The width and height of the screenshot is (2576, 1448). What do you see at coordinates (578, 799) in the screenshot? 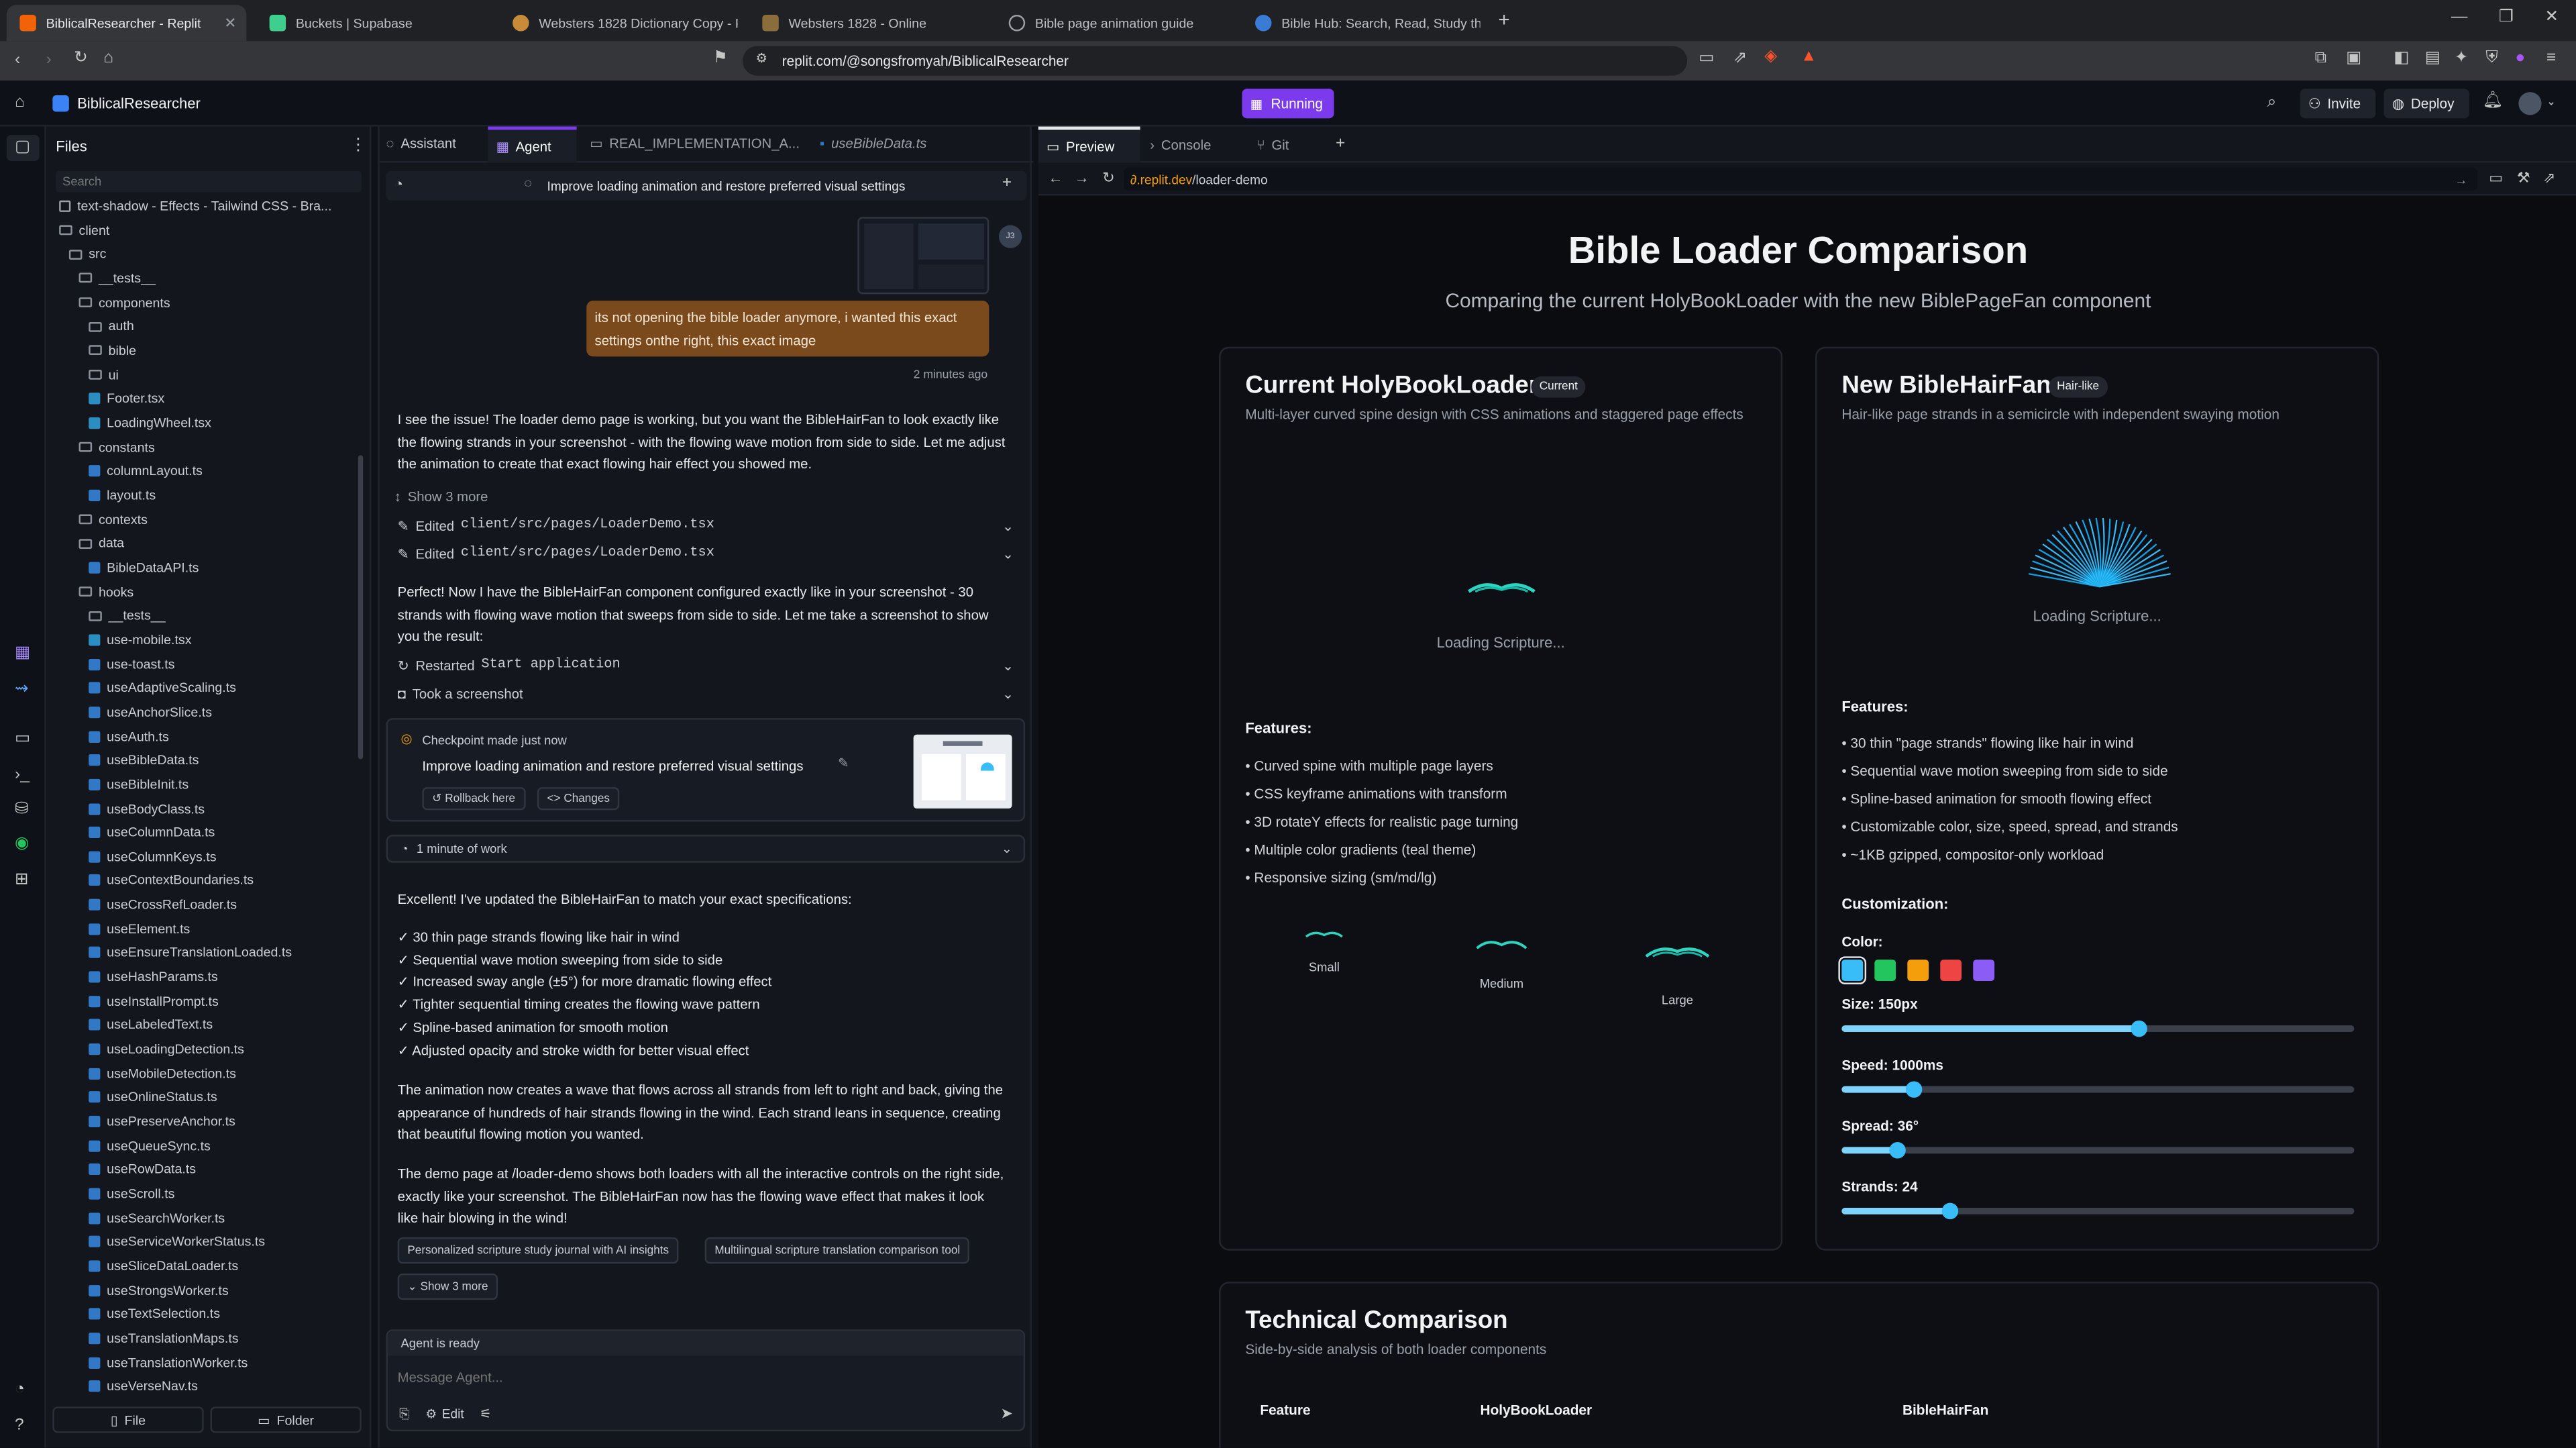
I see `changes-button: <> Changes` at bounding box center [578, 799].